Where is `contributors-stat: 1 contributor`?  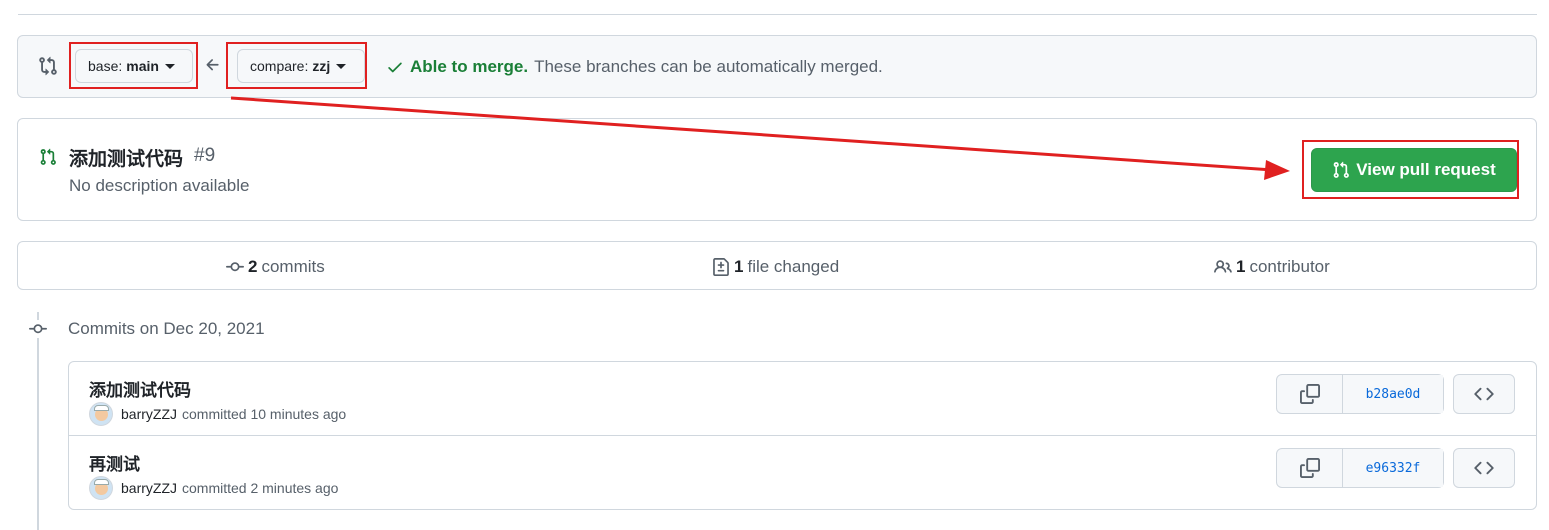 contributors-stat: 1 contributor is located at coordinates (1272, 267).